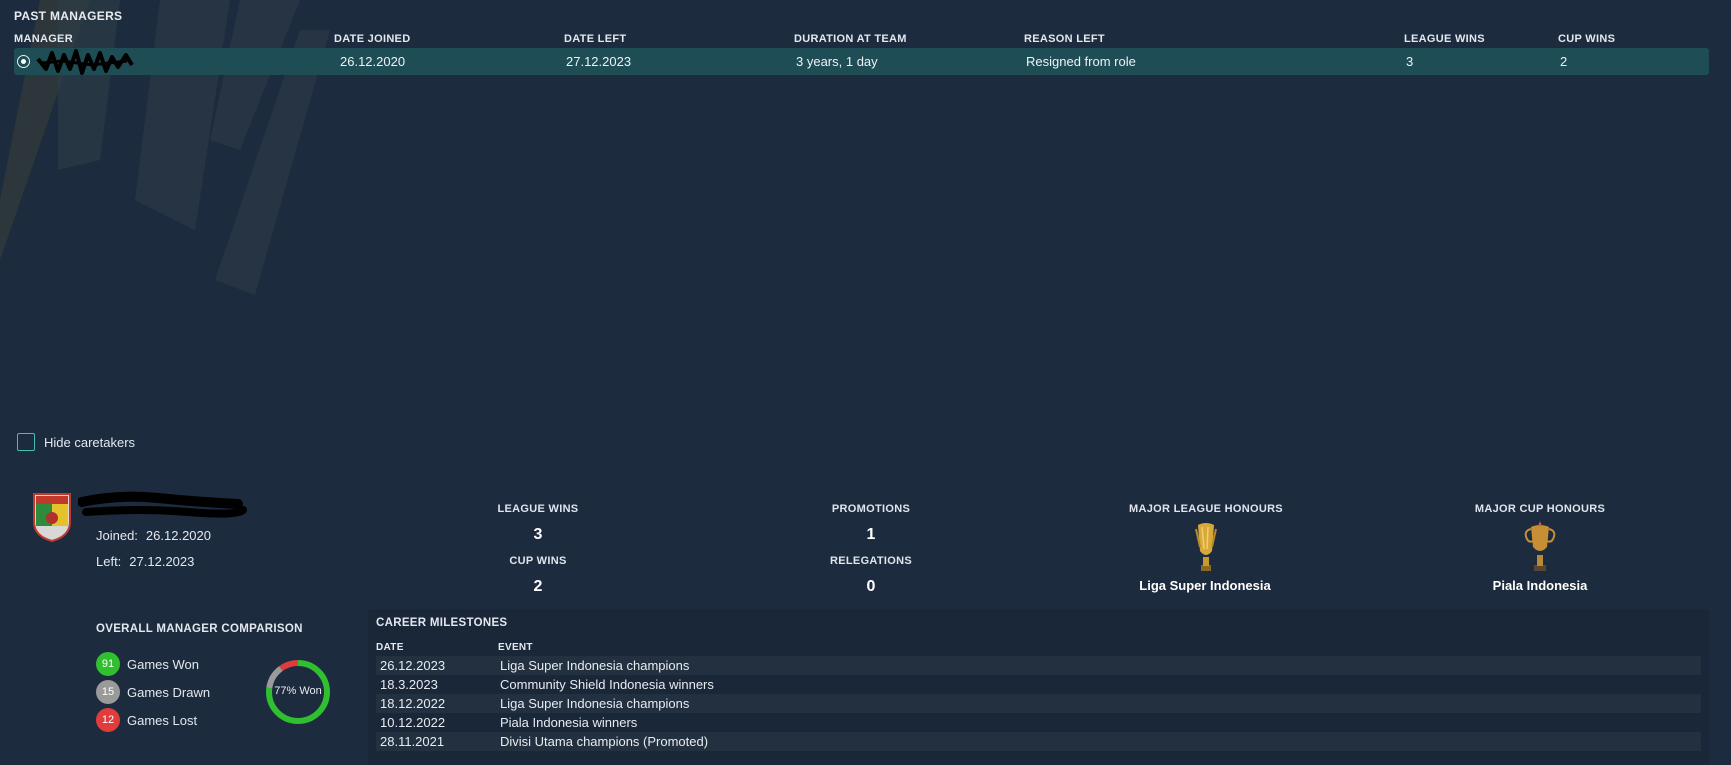  I want to click on past-managers-title: PAST MANAGERS, so click(68, 16).